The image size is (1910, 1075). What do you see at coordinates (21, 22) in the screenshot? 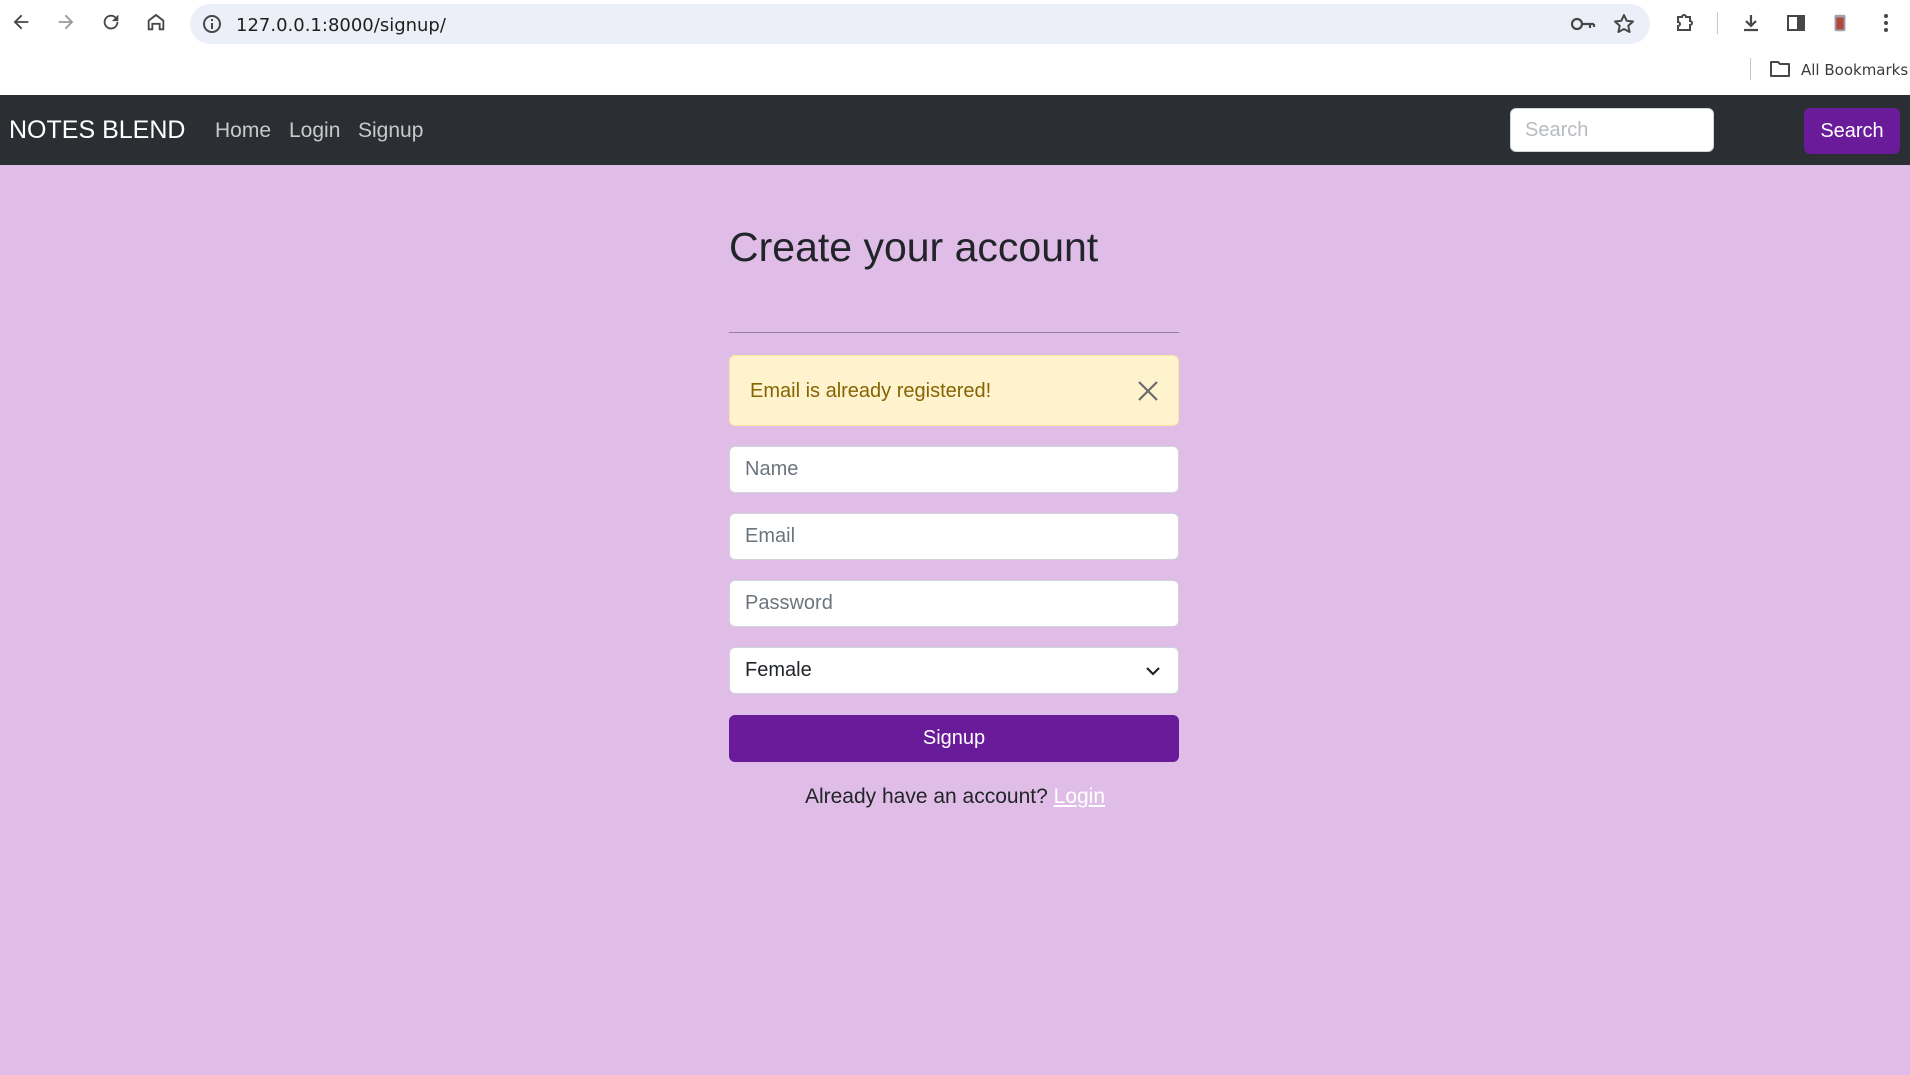
I see `back-icon` at bounding box center [21, 22].